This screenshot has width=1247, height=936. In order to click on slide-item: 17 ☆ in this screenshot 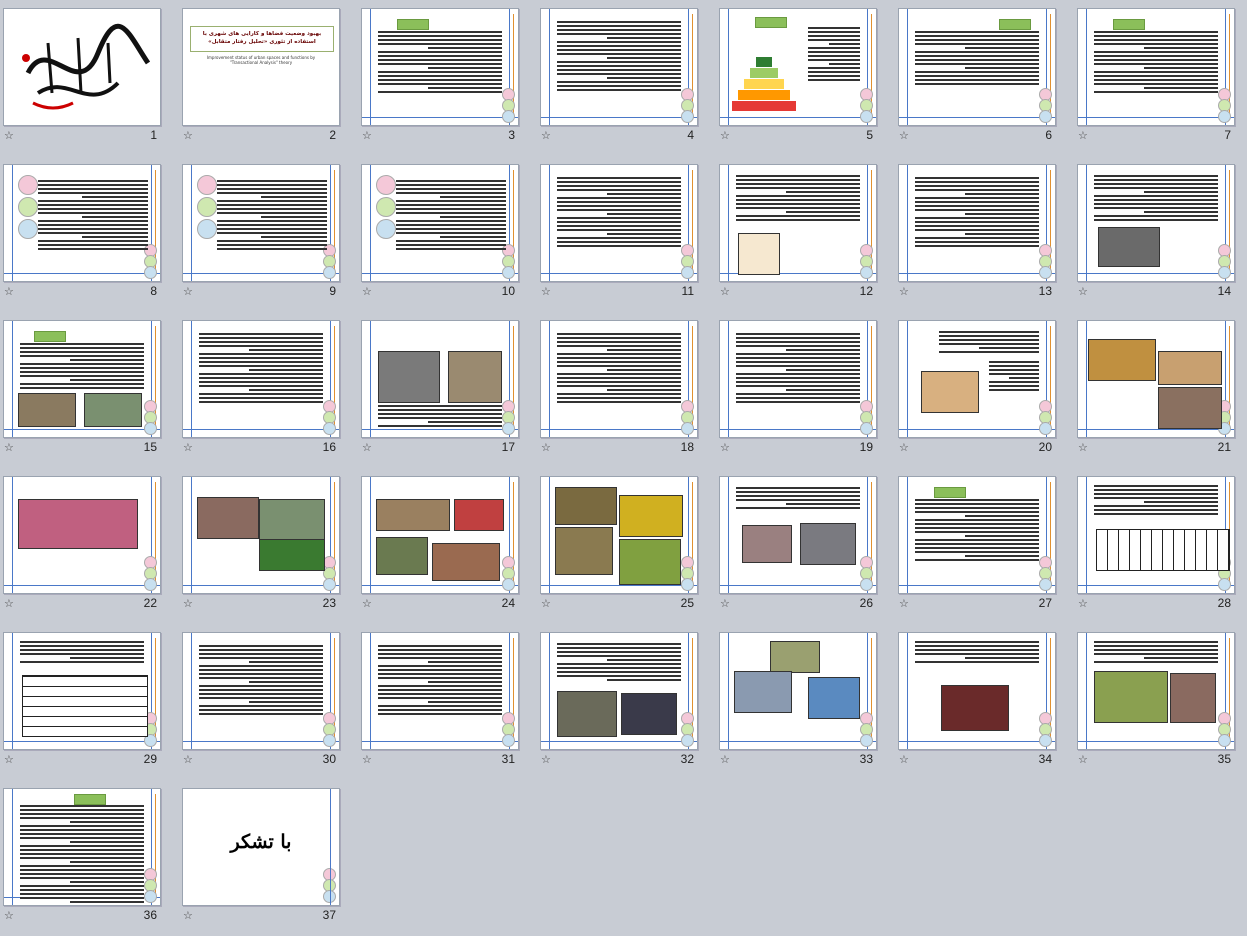, I will do `click(447, 390)`.